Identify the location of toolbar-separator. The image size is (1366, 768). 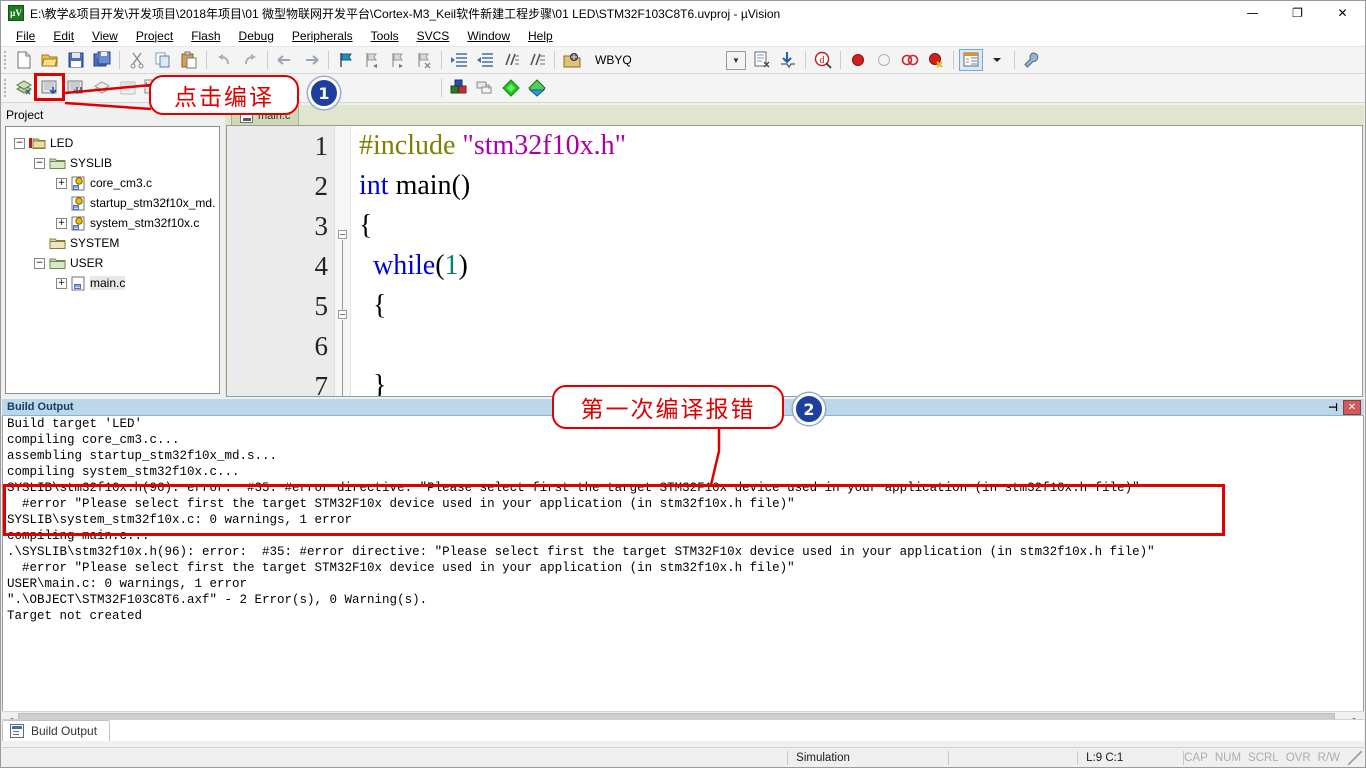
(206, 60).